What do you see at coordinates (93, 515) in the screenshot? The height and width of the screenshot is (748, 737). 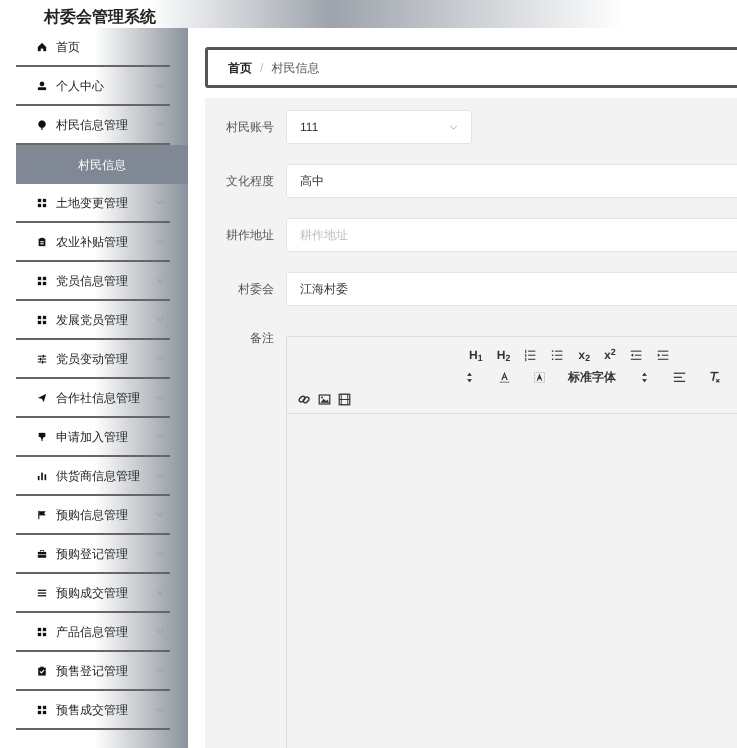 I see `sidebar-menu-item: 预购信息管理` at bounding box center [93, 515].